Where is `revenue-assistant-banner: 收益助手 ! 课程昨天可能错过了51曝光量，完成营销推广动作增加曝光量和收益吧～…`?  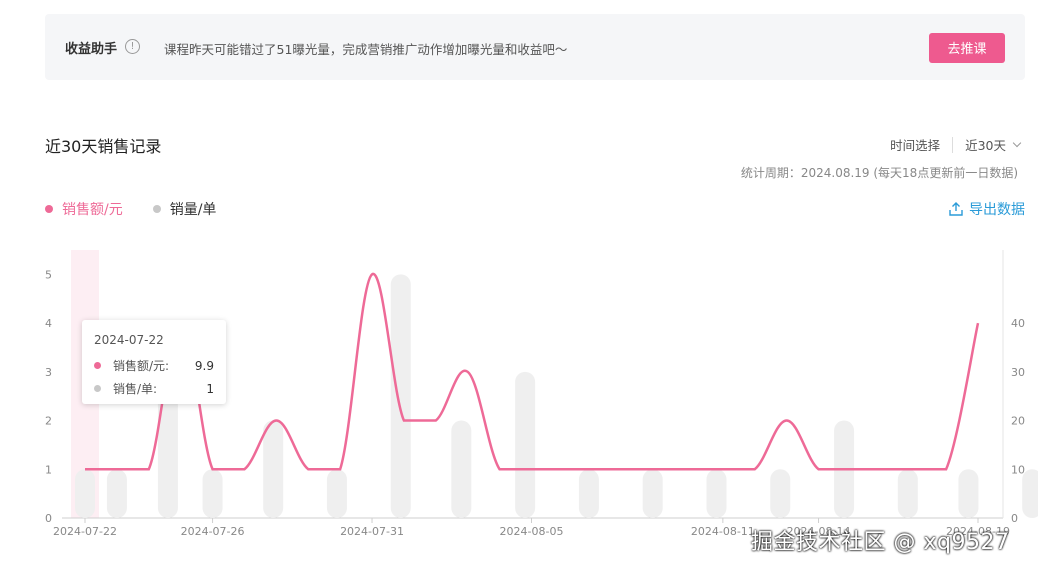 revenue-assistant-banner: 收益助手 ! 课程昨天可能错过了51曝光量，完成营销推广动作增加曝光量和收益吧～… is located at coordinates (535, 47).